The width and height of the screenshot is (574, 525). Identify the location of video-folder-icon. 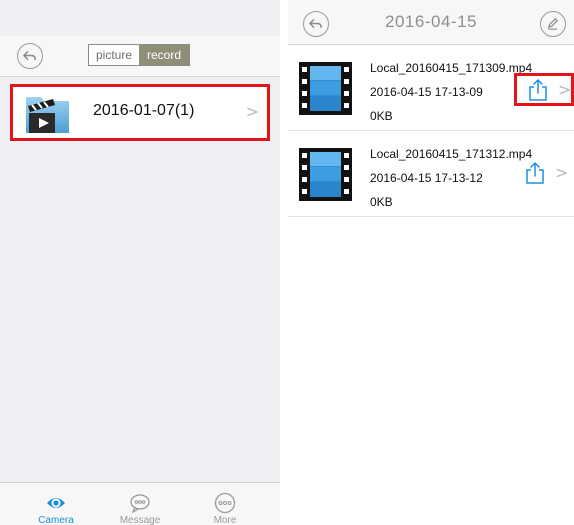
(47, 115).